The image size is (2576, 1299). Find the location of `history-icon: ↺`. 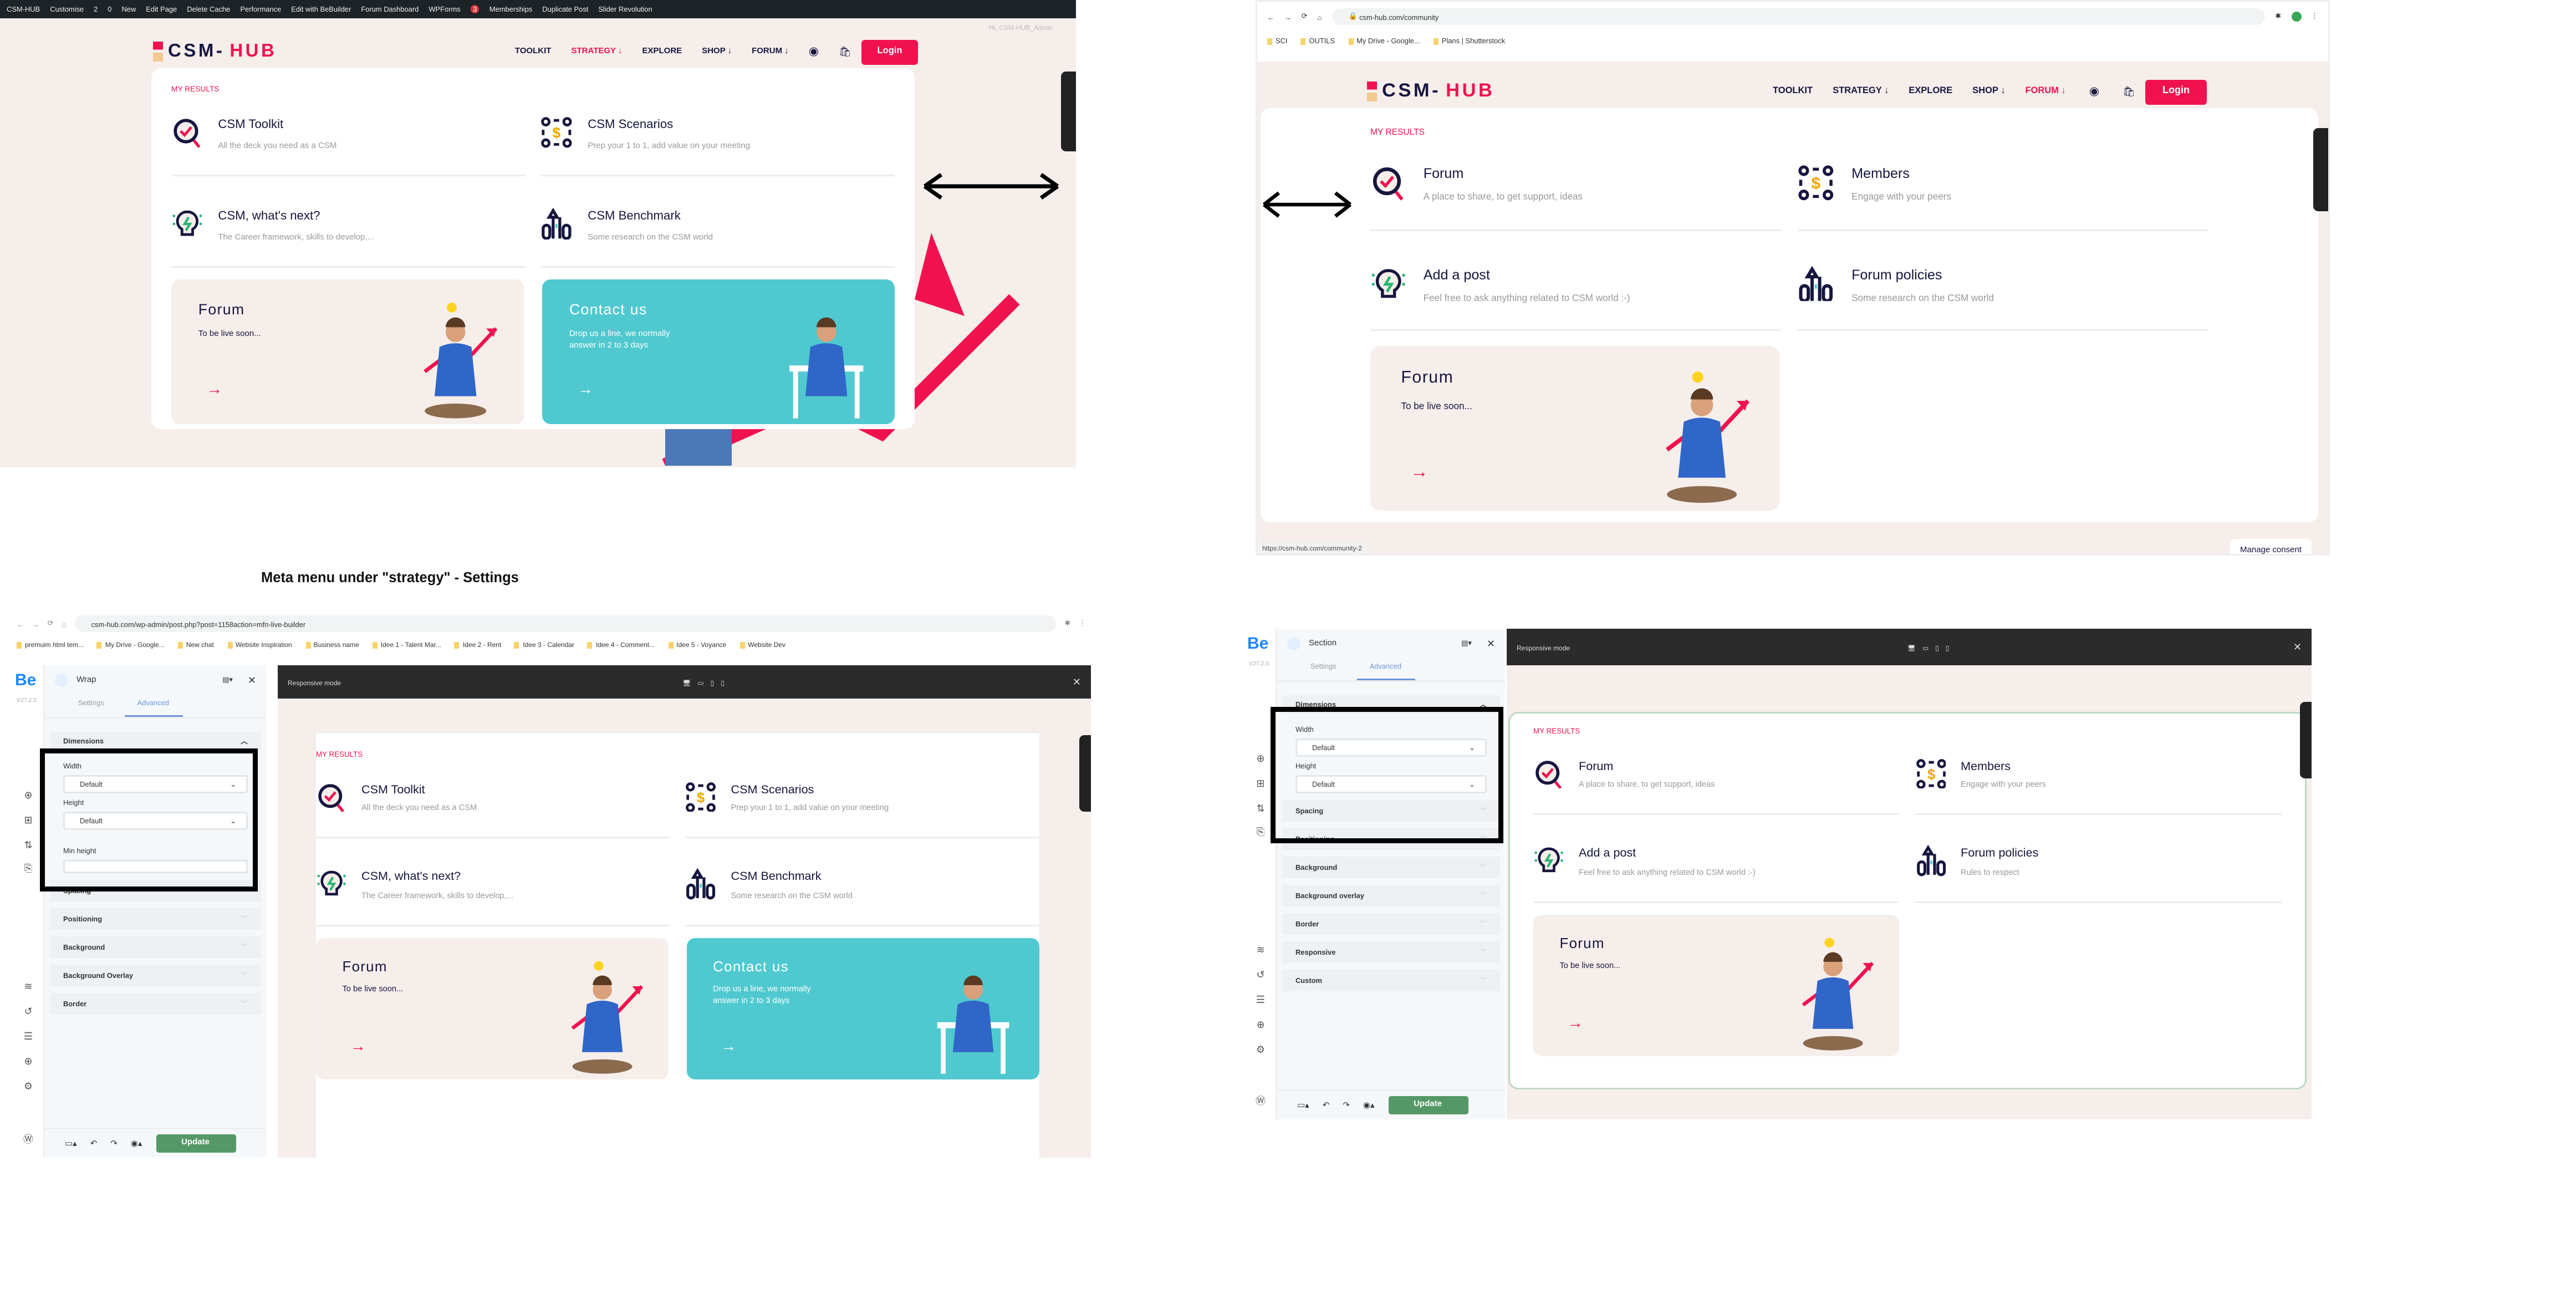

history-icon: ↺ is located at coordinates (28, 1012).